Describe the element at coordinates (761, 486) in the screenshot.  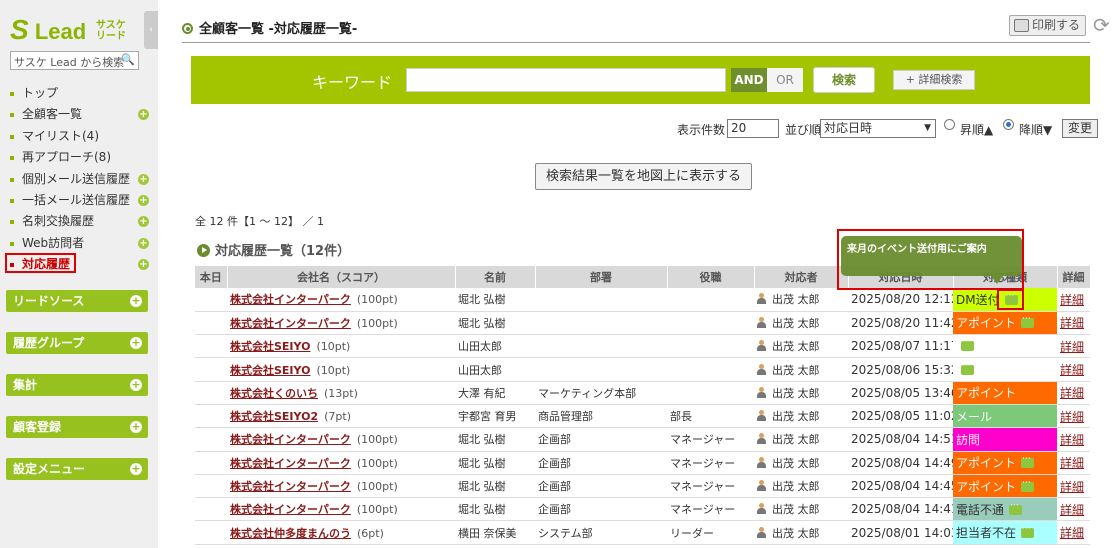
I see `person-icon` at that location.